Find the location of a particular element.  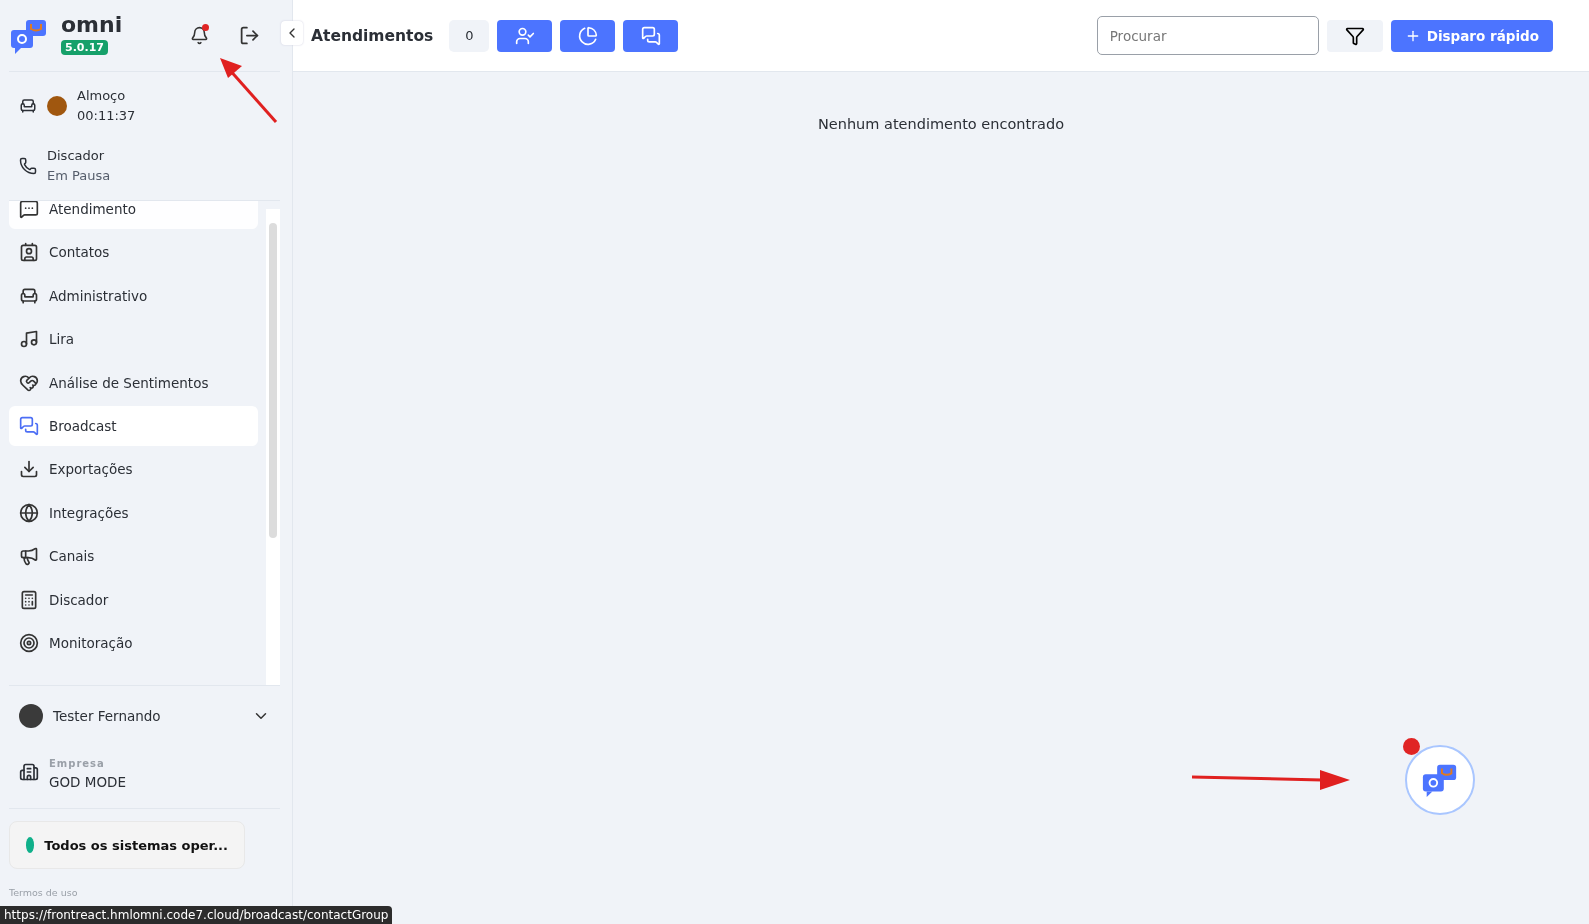

dialer-label: Discador is located at coordinates (76, 156).